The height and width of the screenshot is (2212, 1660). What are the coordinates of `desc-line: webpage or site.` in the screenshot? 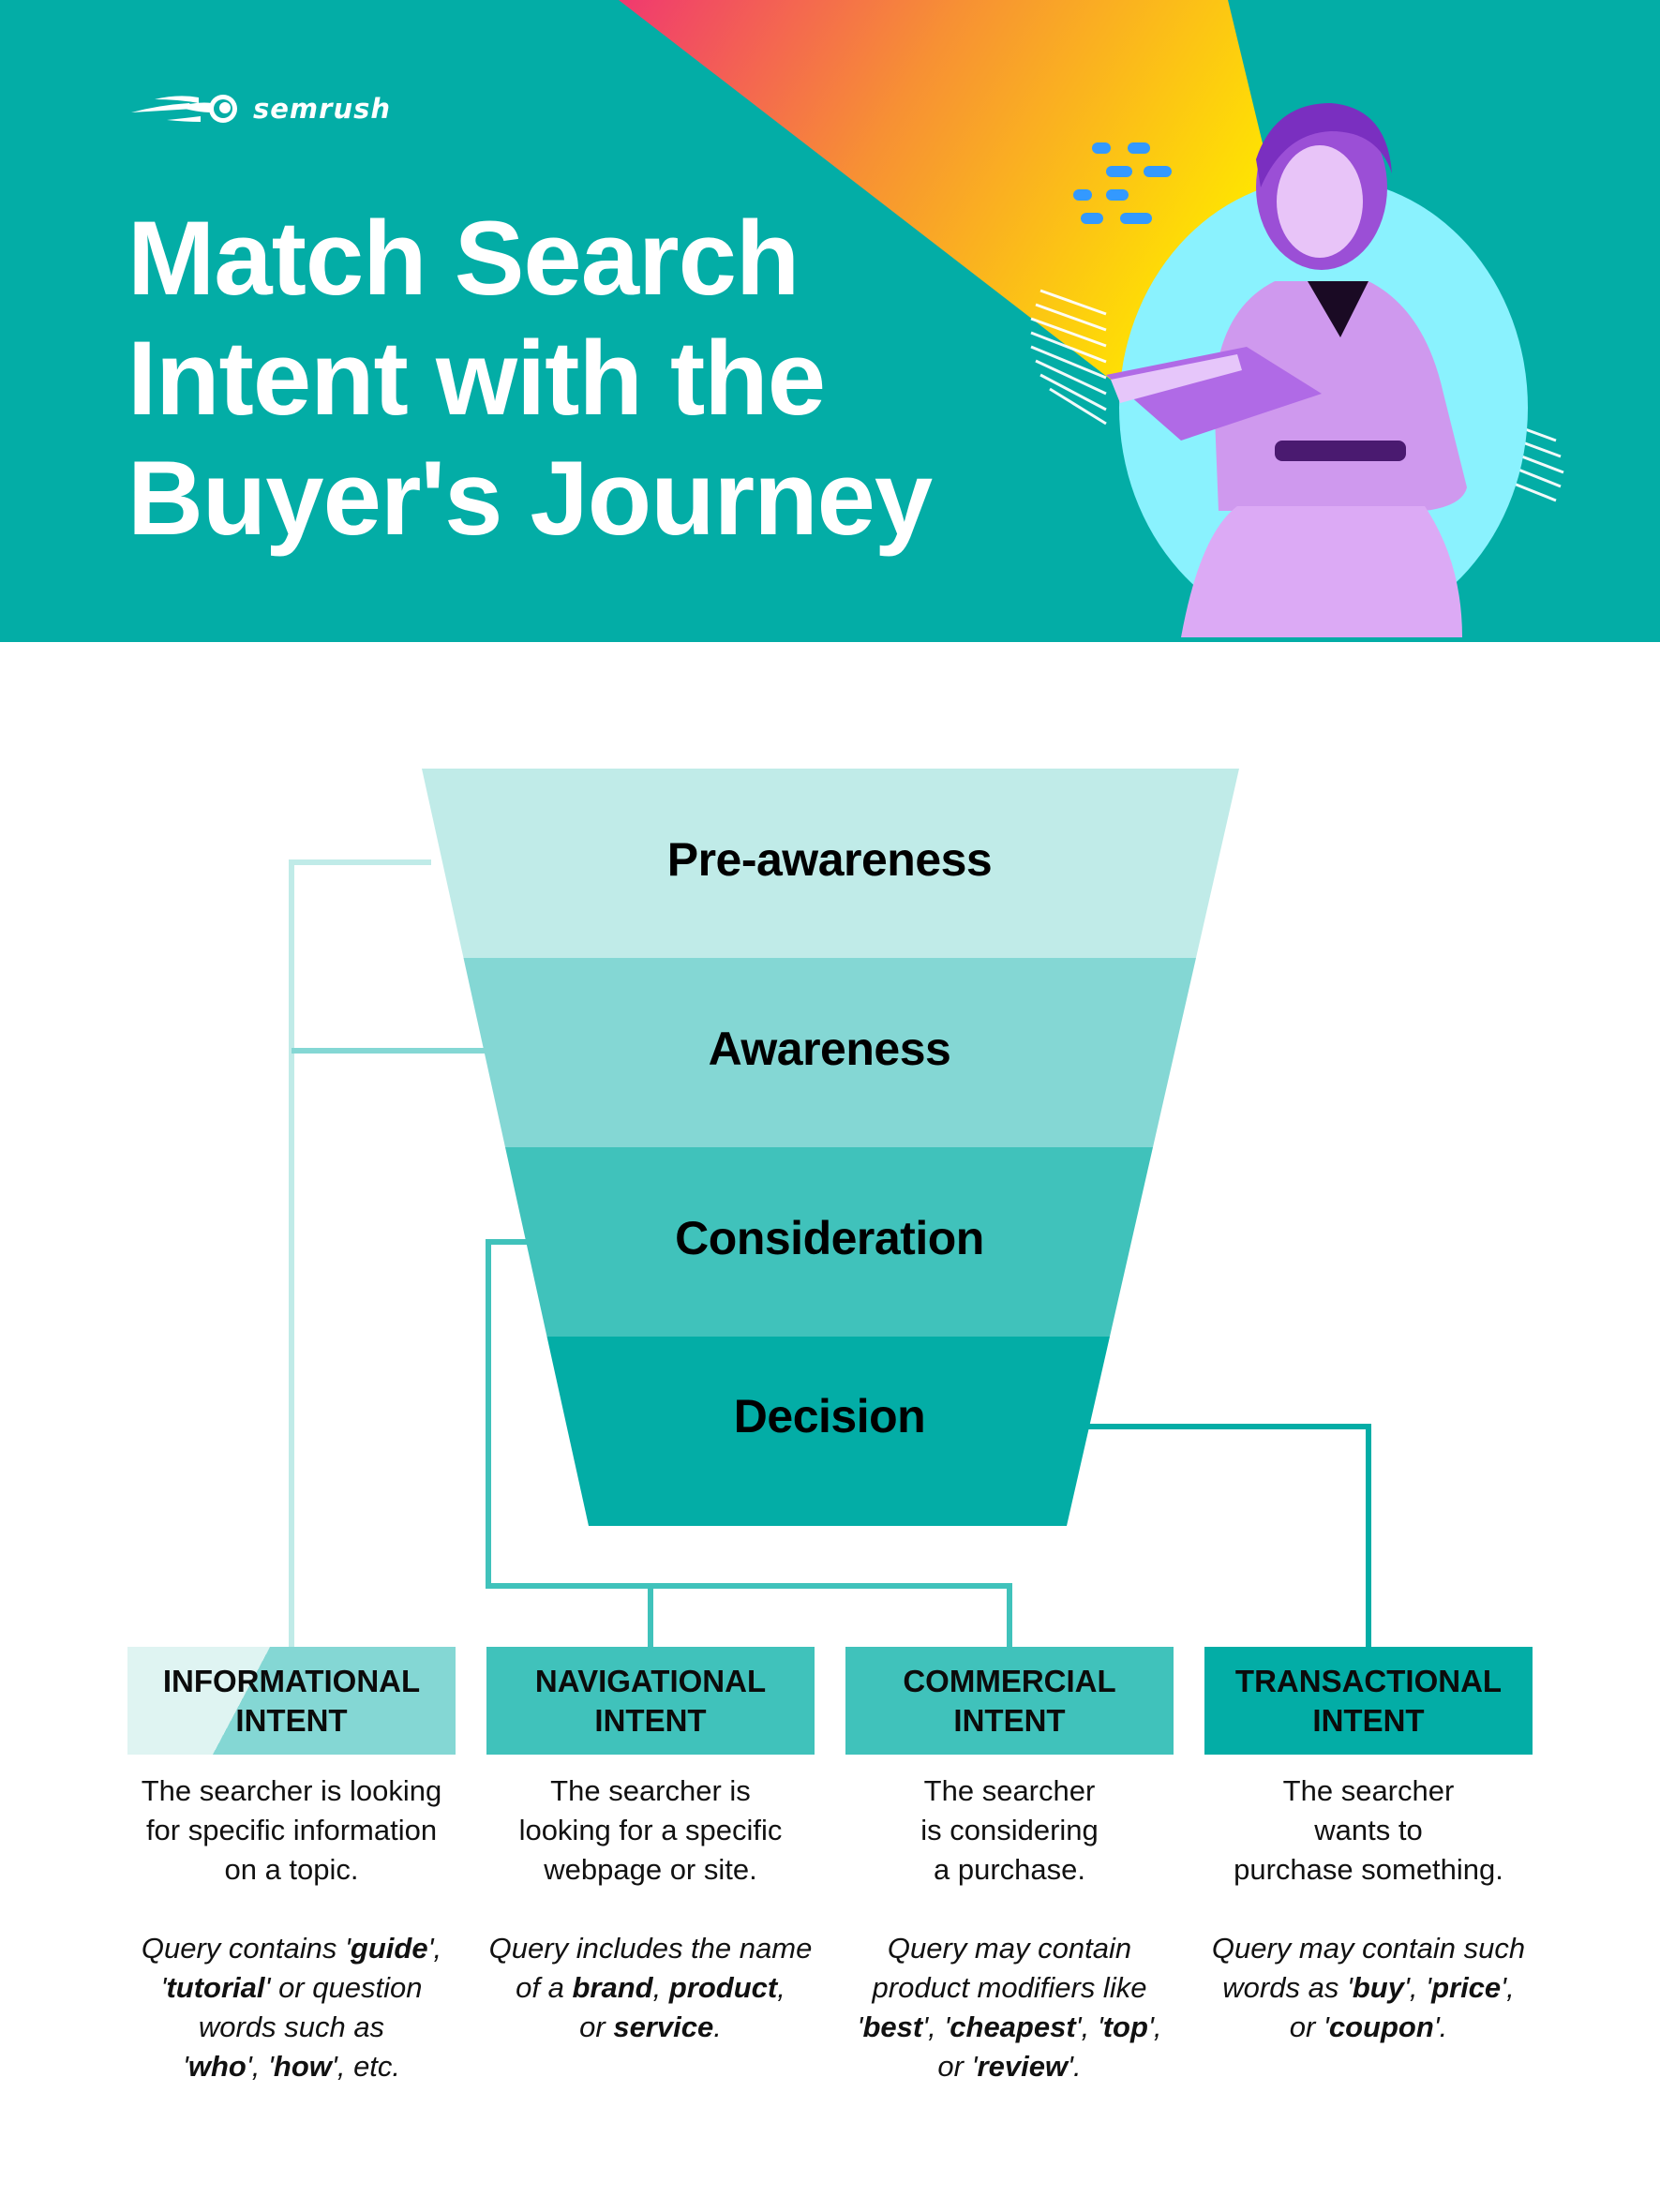 It's located at (650, 1869).